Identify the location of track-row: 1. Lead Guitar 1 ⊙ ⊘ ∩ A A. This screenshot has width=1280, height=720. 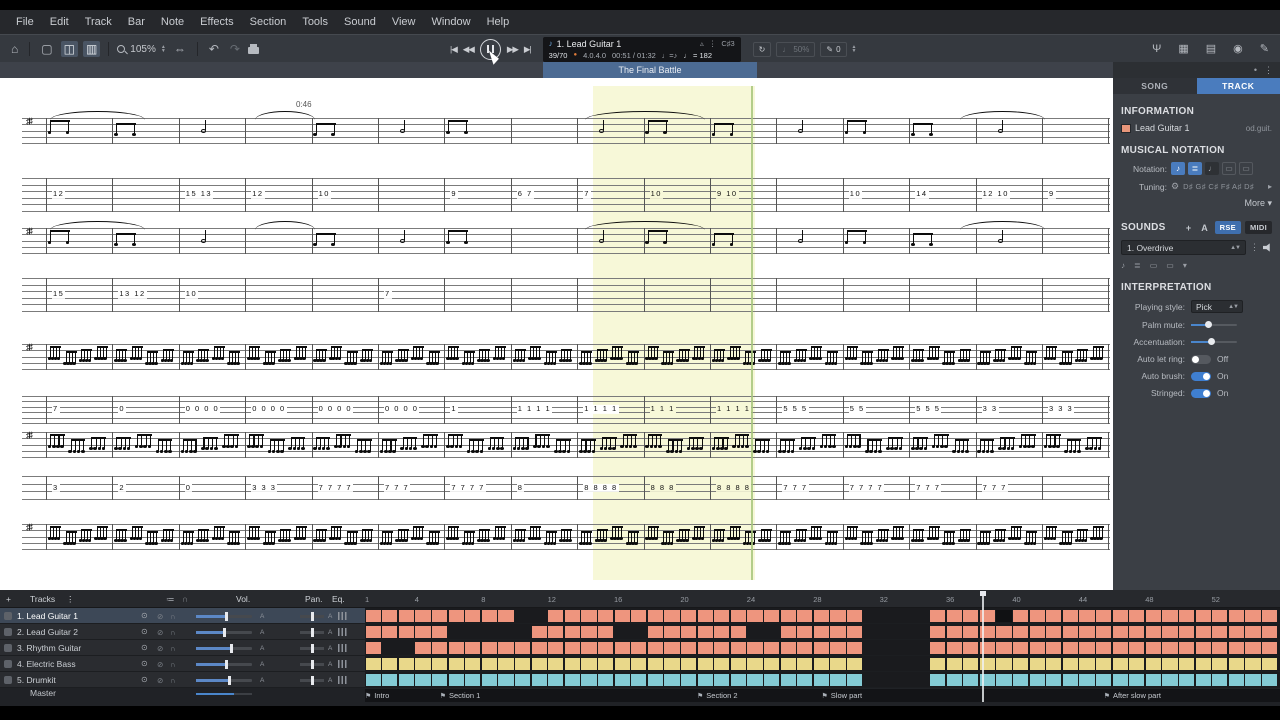
(640, 616).